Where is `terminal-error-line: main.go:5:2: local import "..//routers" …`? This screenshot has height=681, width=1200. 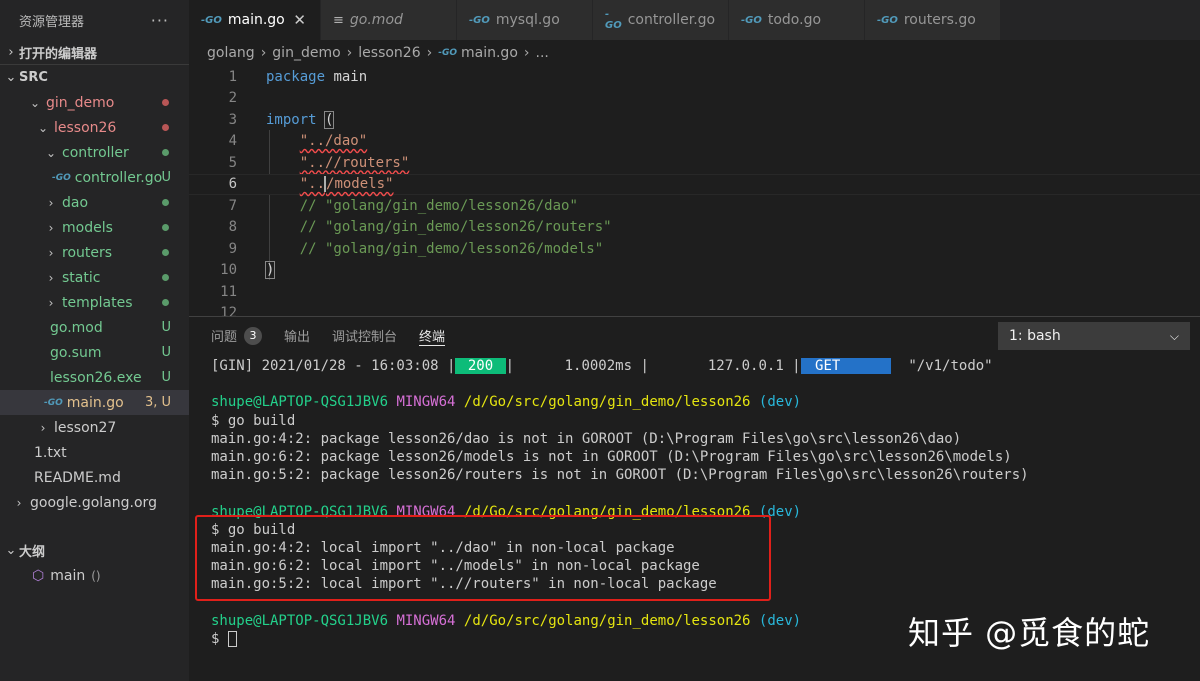
terminal-error-line: main.go:5:2: local import "..//routers" … is located at coordinates (464, 584).